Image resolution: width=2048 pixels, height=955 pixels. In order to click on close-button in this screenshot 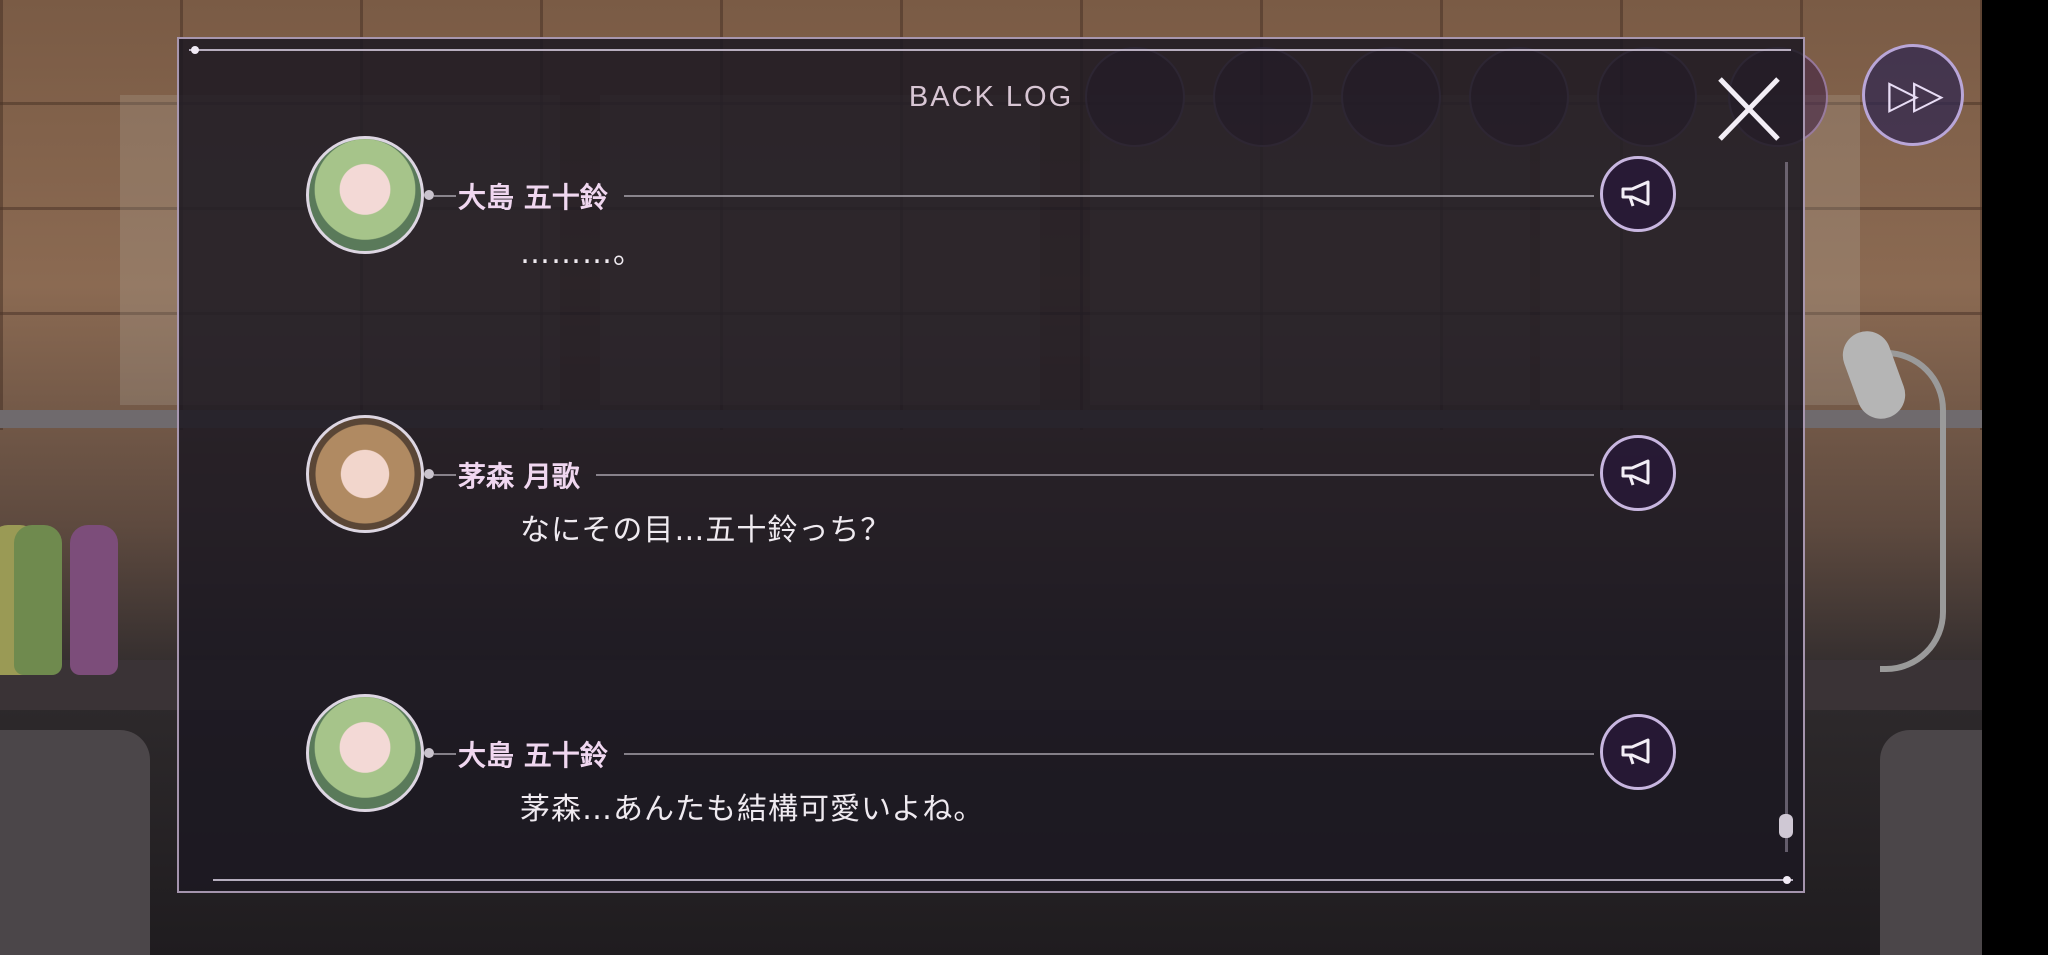, I will do `click(1749, 109)`.